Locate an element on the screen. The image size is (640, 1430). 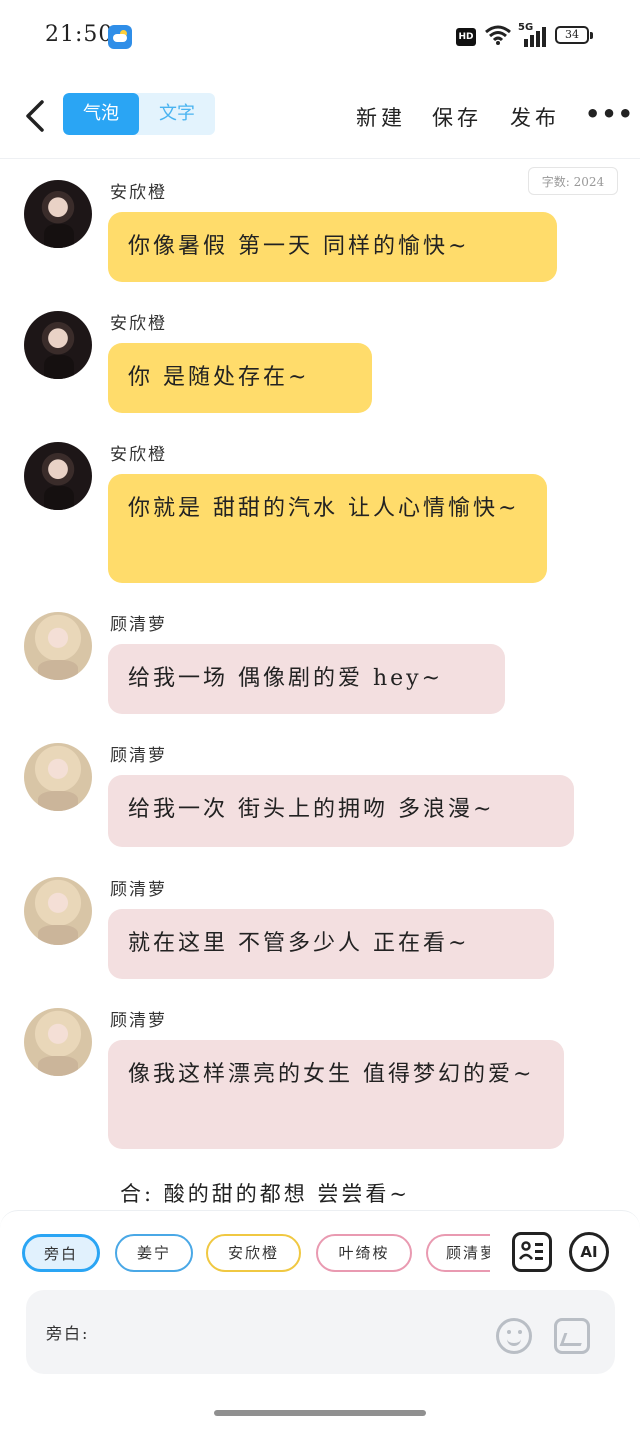
clock: 21:50 is located at coordinates (79, 34).